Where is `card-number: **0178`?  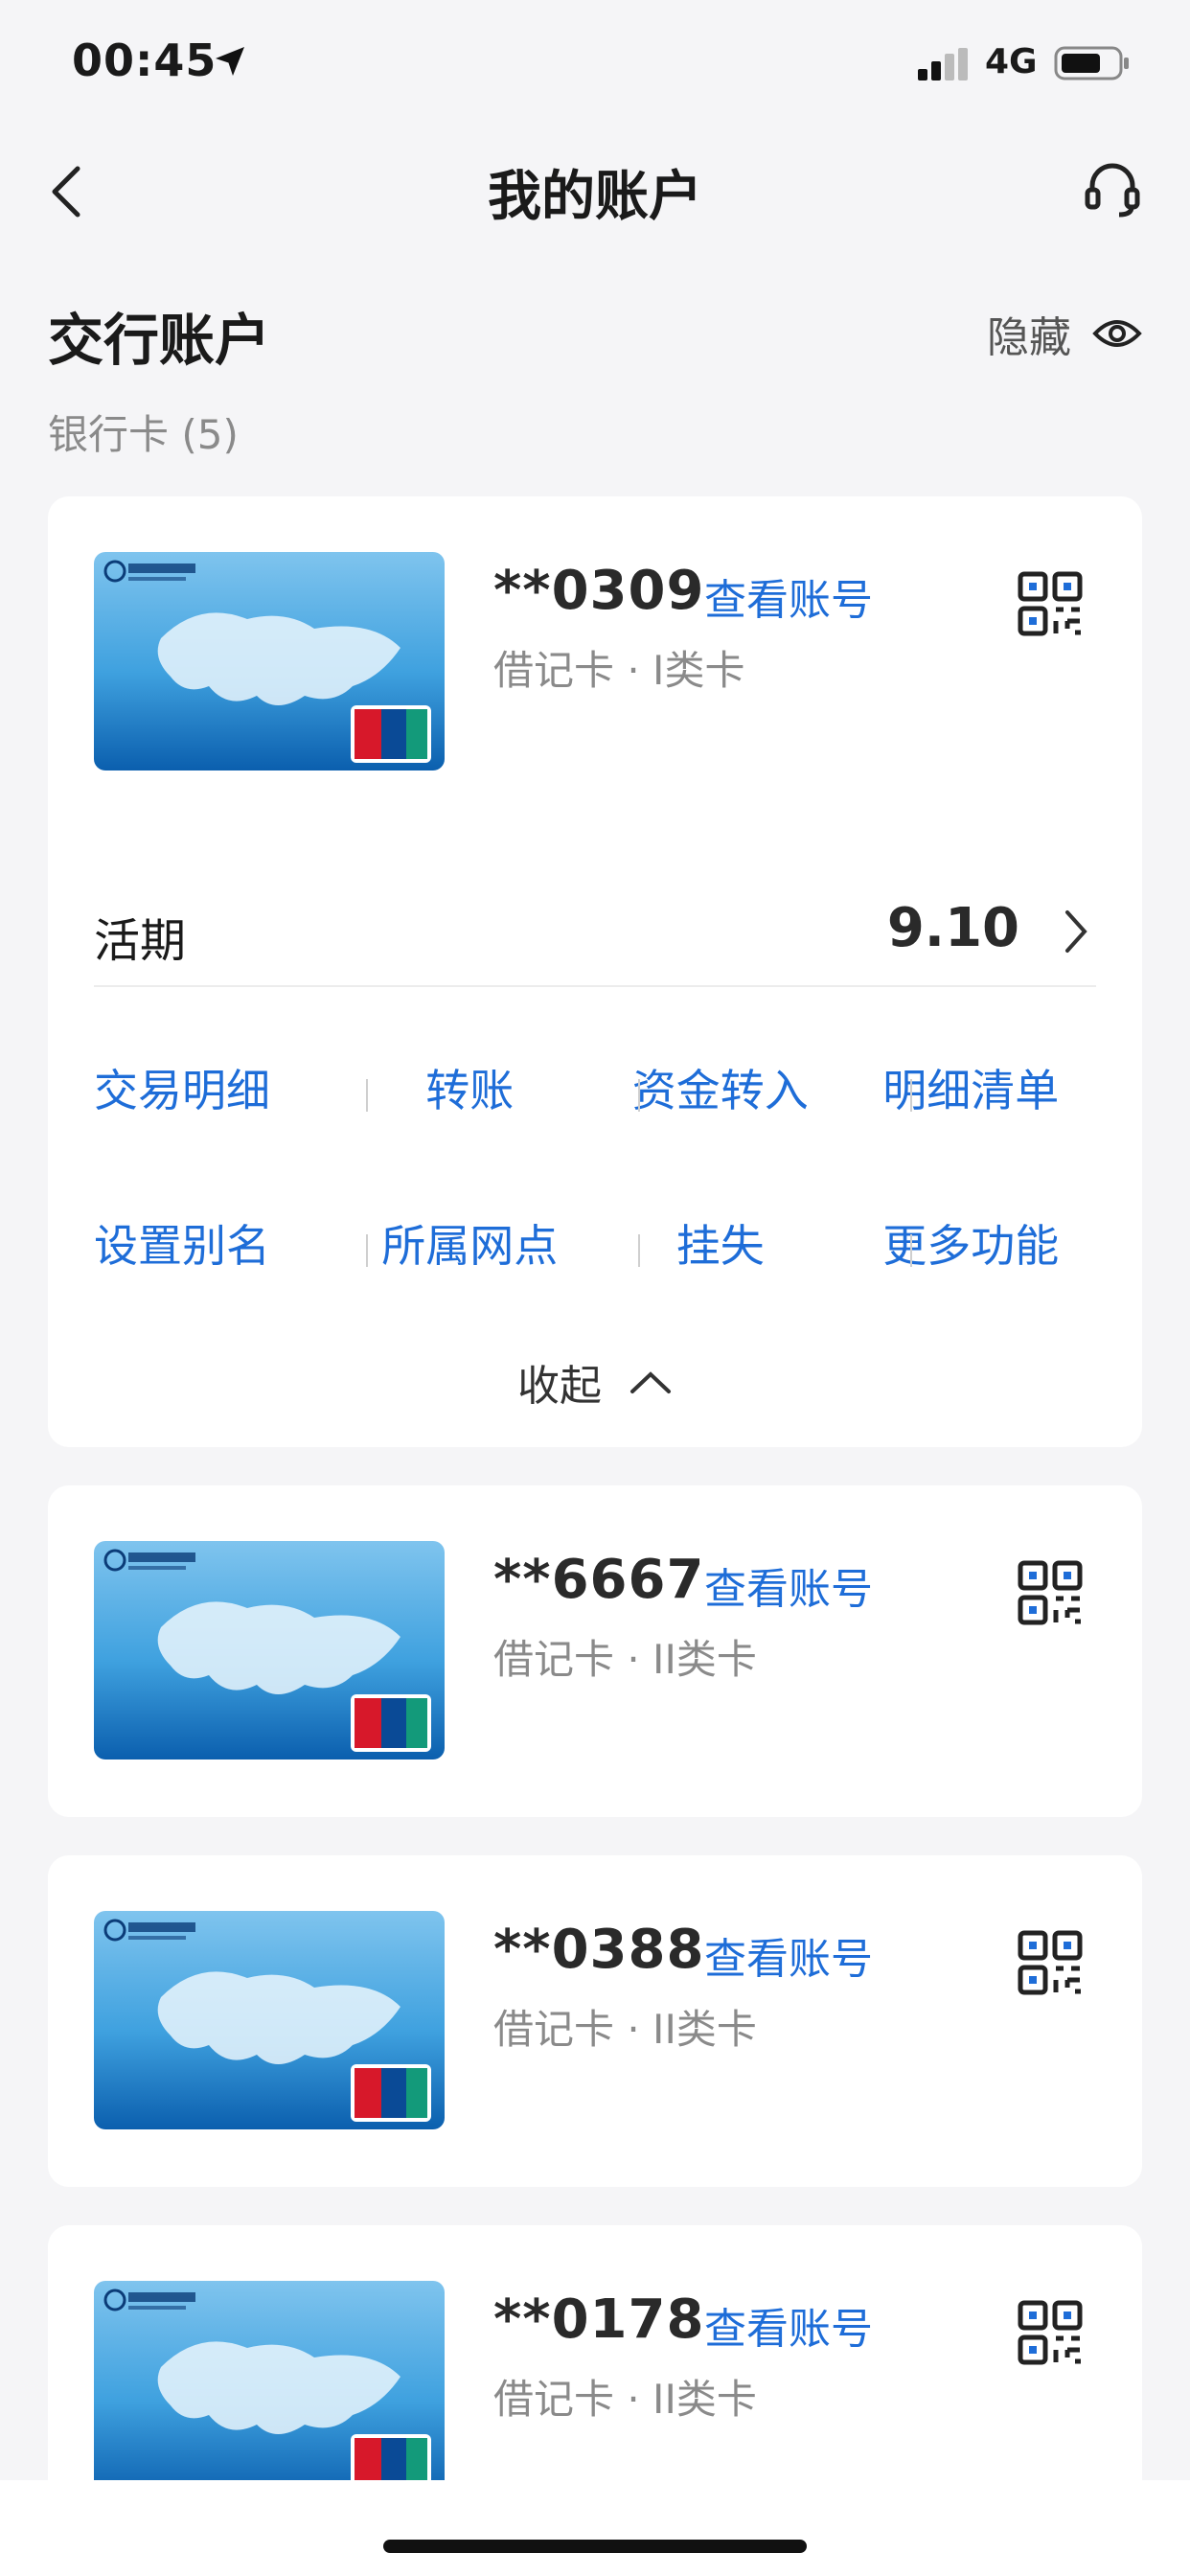
card-number: **0178 is located at coordinates (599, 2319).